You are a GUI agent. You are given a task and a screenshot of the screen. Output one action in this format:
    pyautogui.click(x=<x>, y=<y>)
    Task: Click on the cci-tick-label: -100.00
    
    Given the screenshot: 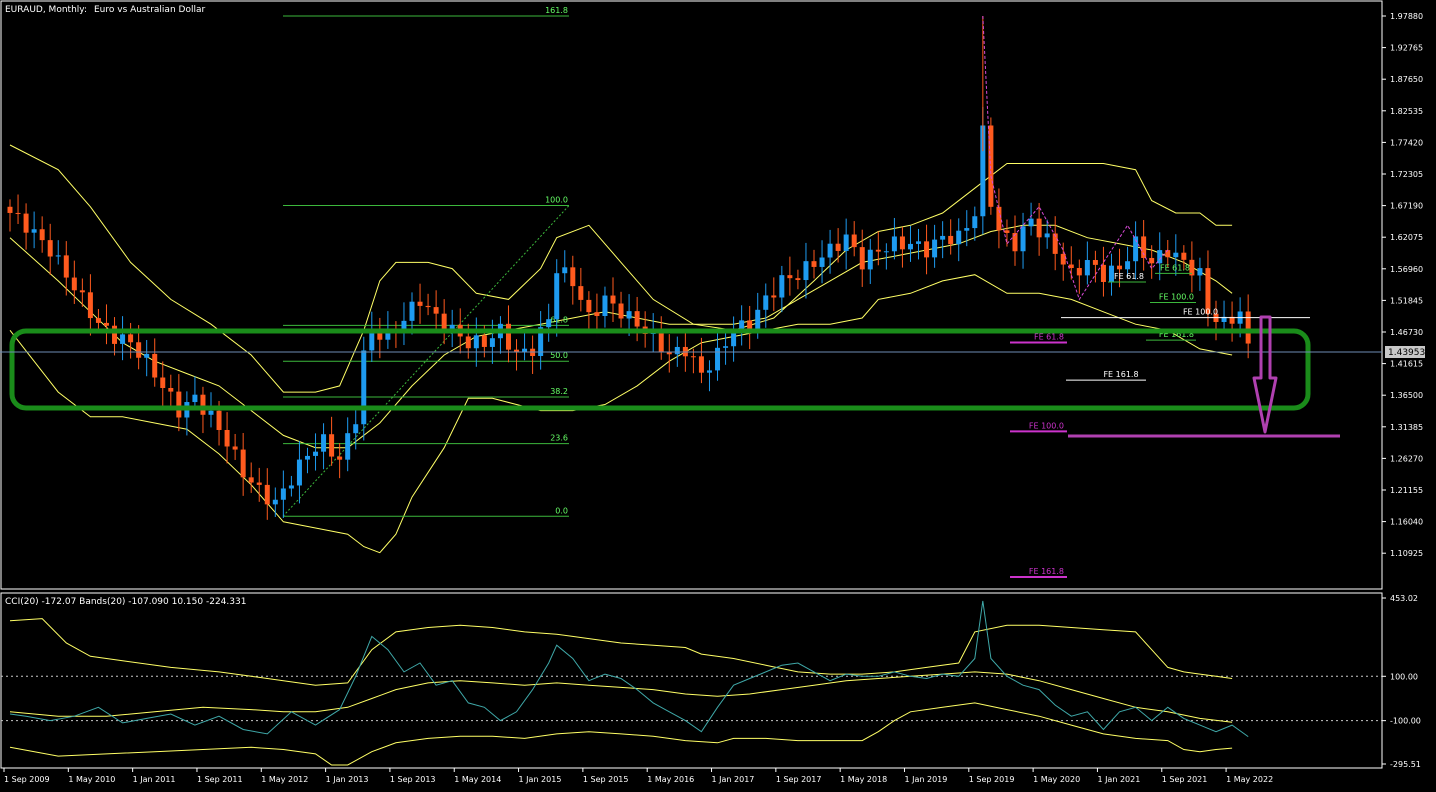 What is the action you would take?
    pyautogui.click(x=1405, y=721)
    